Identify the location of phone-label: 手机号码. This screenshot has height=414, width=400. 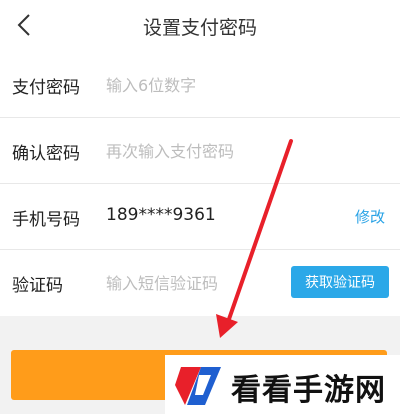
(46, 220).